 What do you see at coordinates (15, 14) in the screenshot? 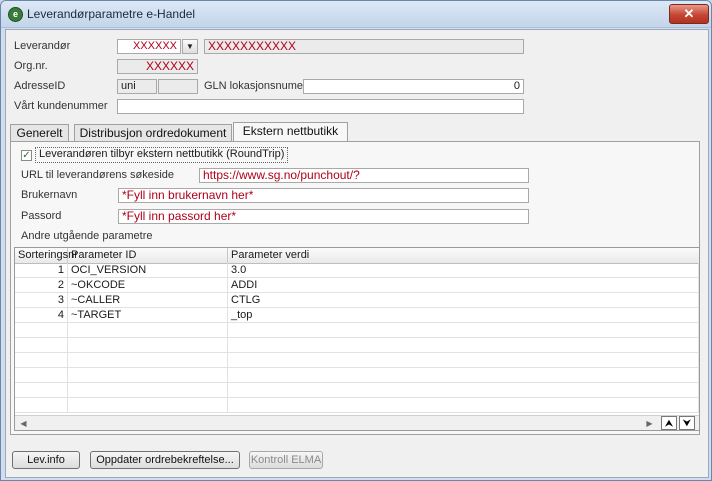
I see `app-e-icon: e` at bounding box center [15, 14].